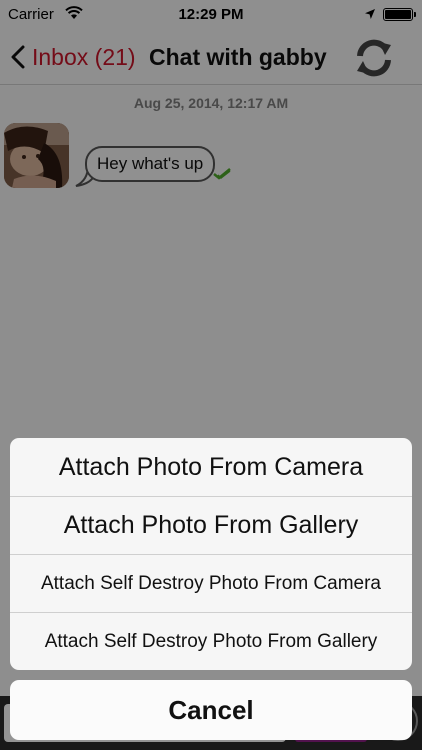 This screenshot has width=422, height=750. I want to click on attach-photo-gallery-button: Attach Photo From Gallery, so click(211, 525).